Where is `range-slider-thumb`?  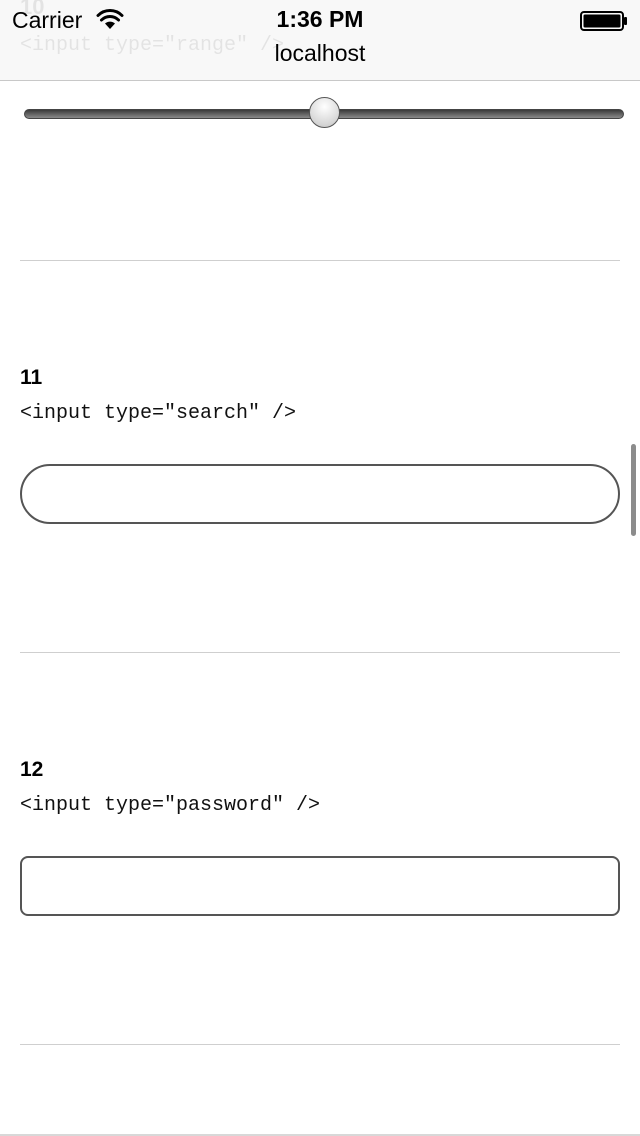
range-slider-thumb is located at coordinates (324, 112).